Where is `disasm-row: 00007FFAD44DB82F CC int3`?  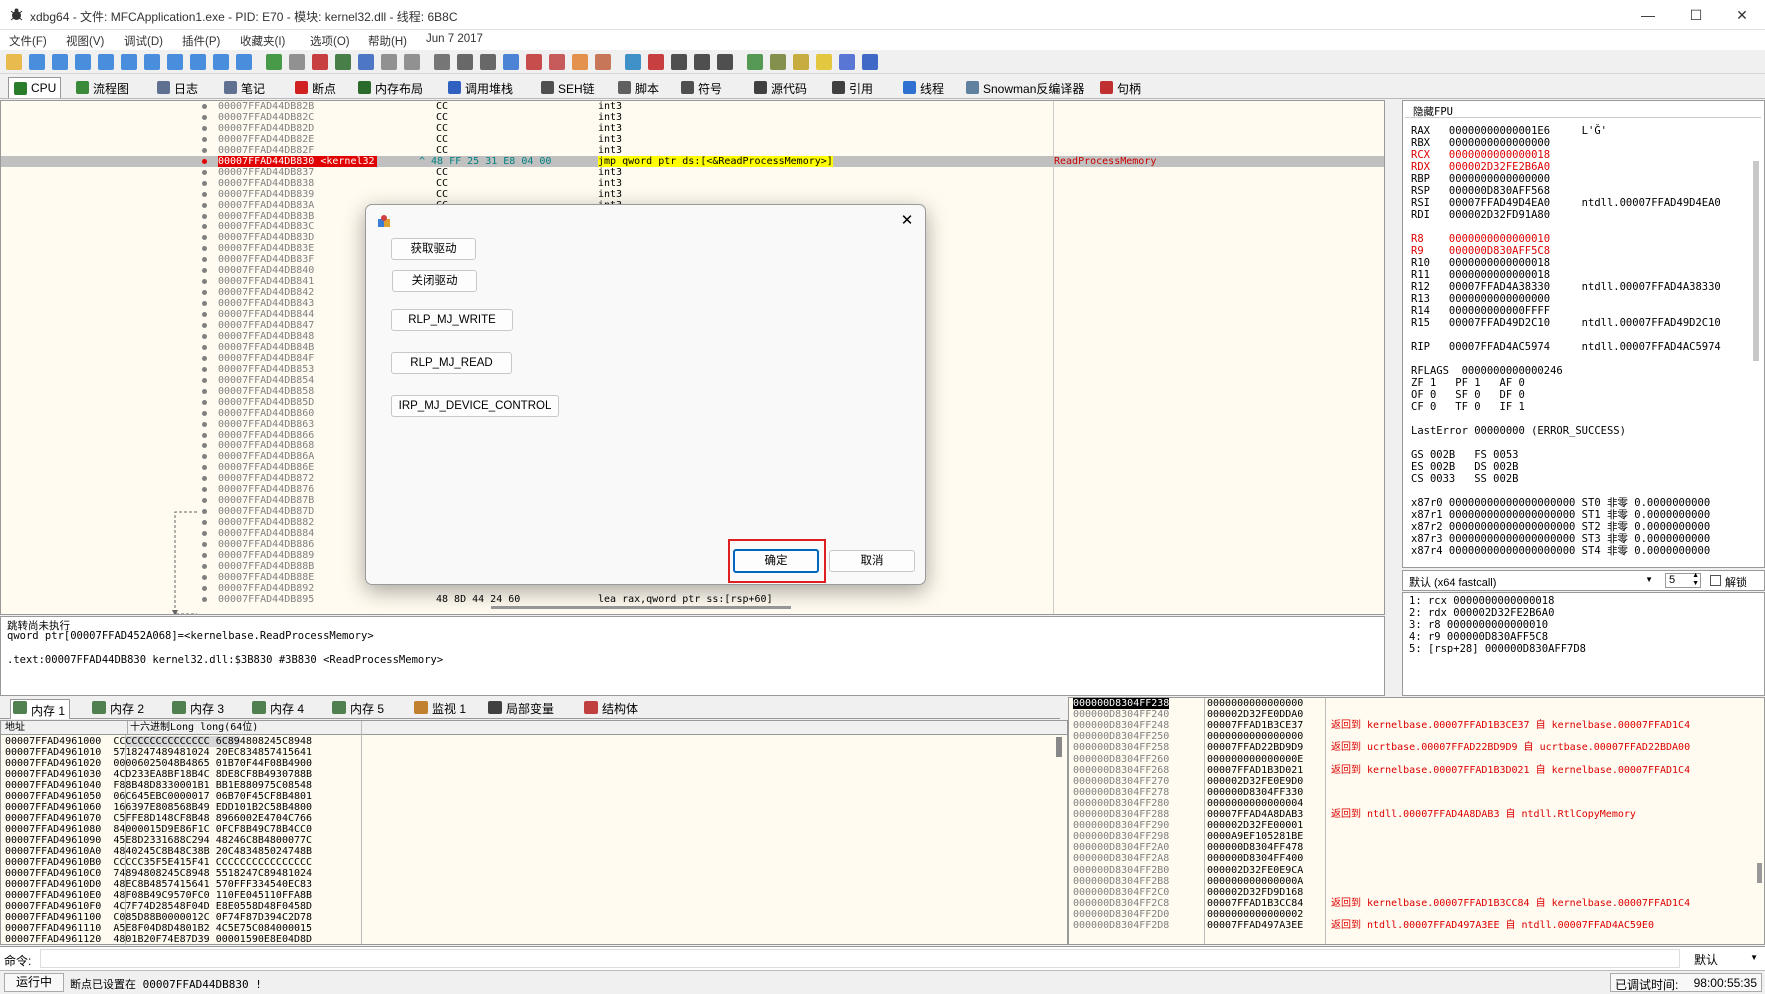
disasm-row: 00007FFAD44DB82F CC int3 is located at coordinates (692, 150).